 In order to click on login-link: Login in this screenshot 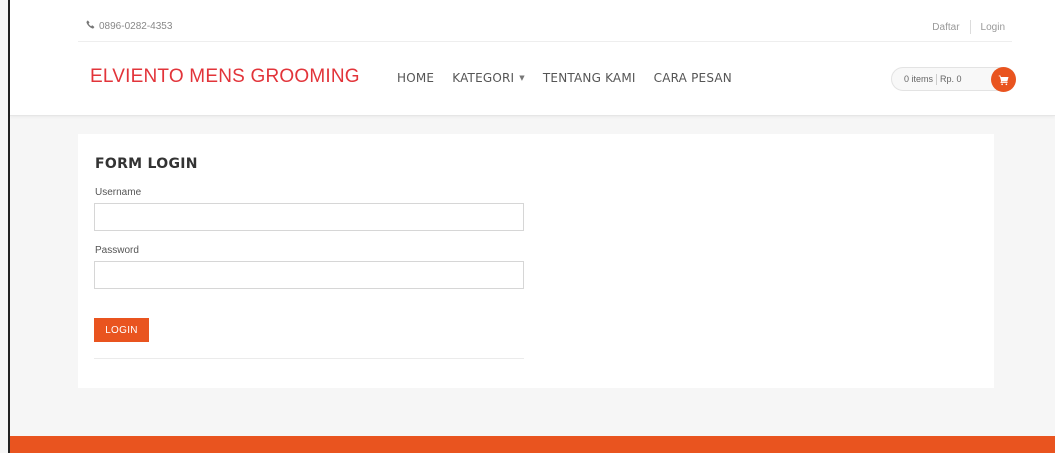, I will do `click(993, 27)`.